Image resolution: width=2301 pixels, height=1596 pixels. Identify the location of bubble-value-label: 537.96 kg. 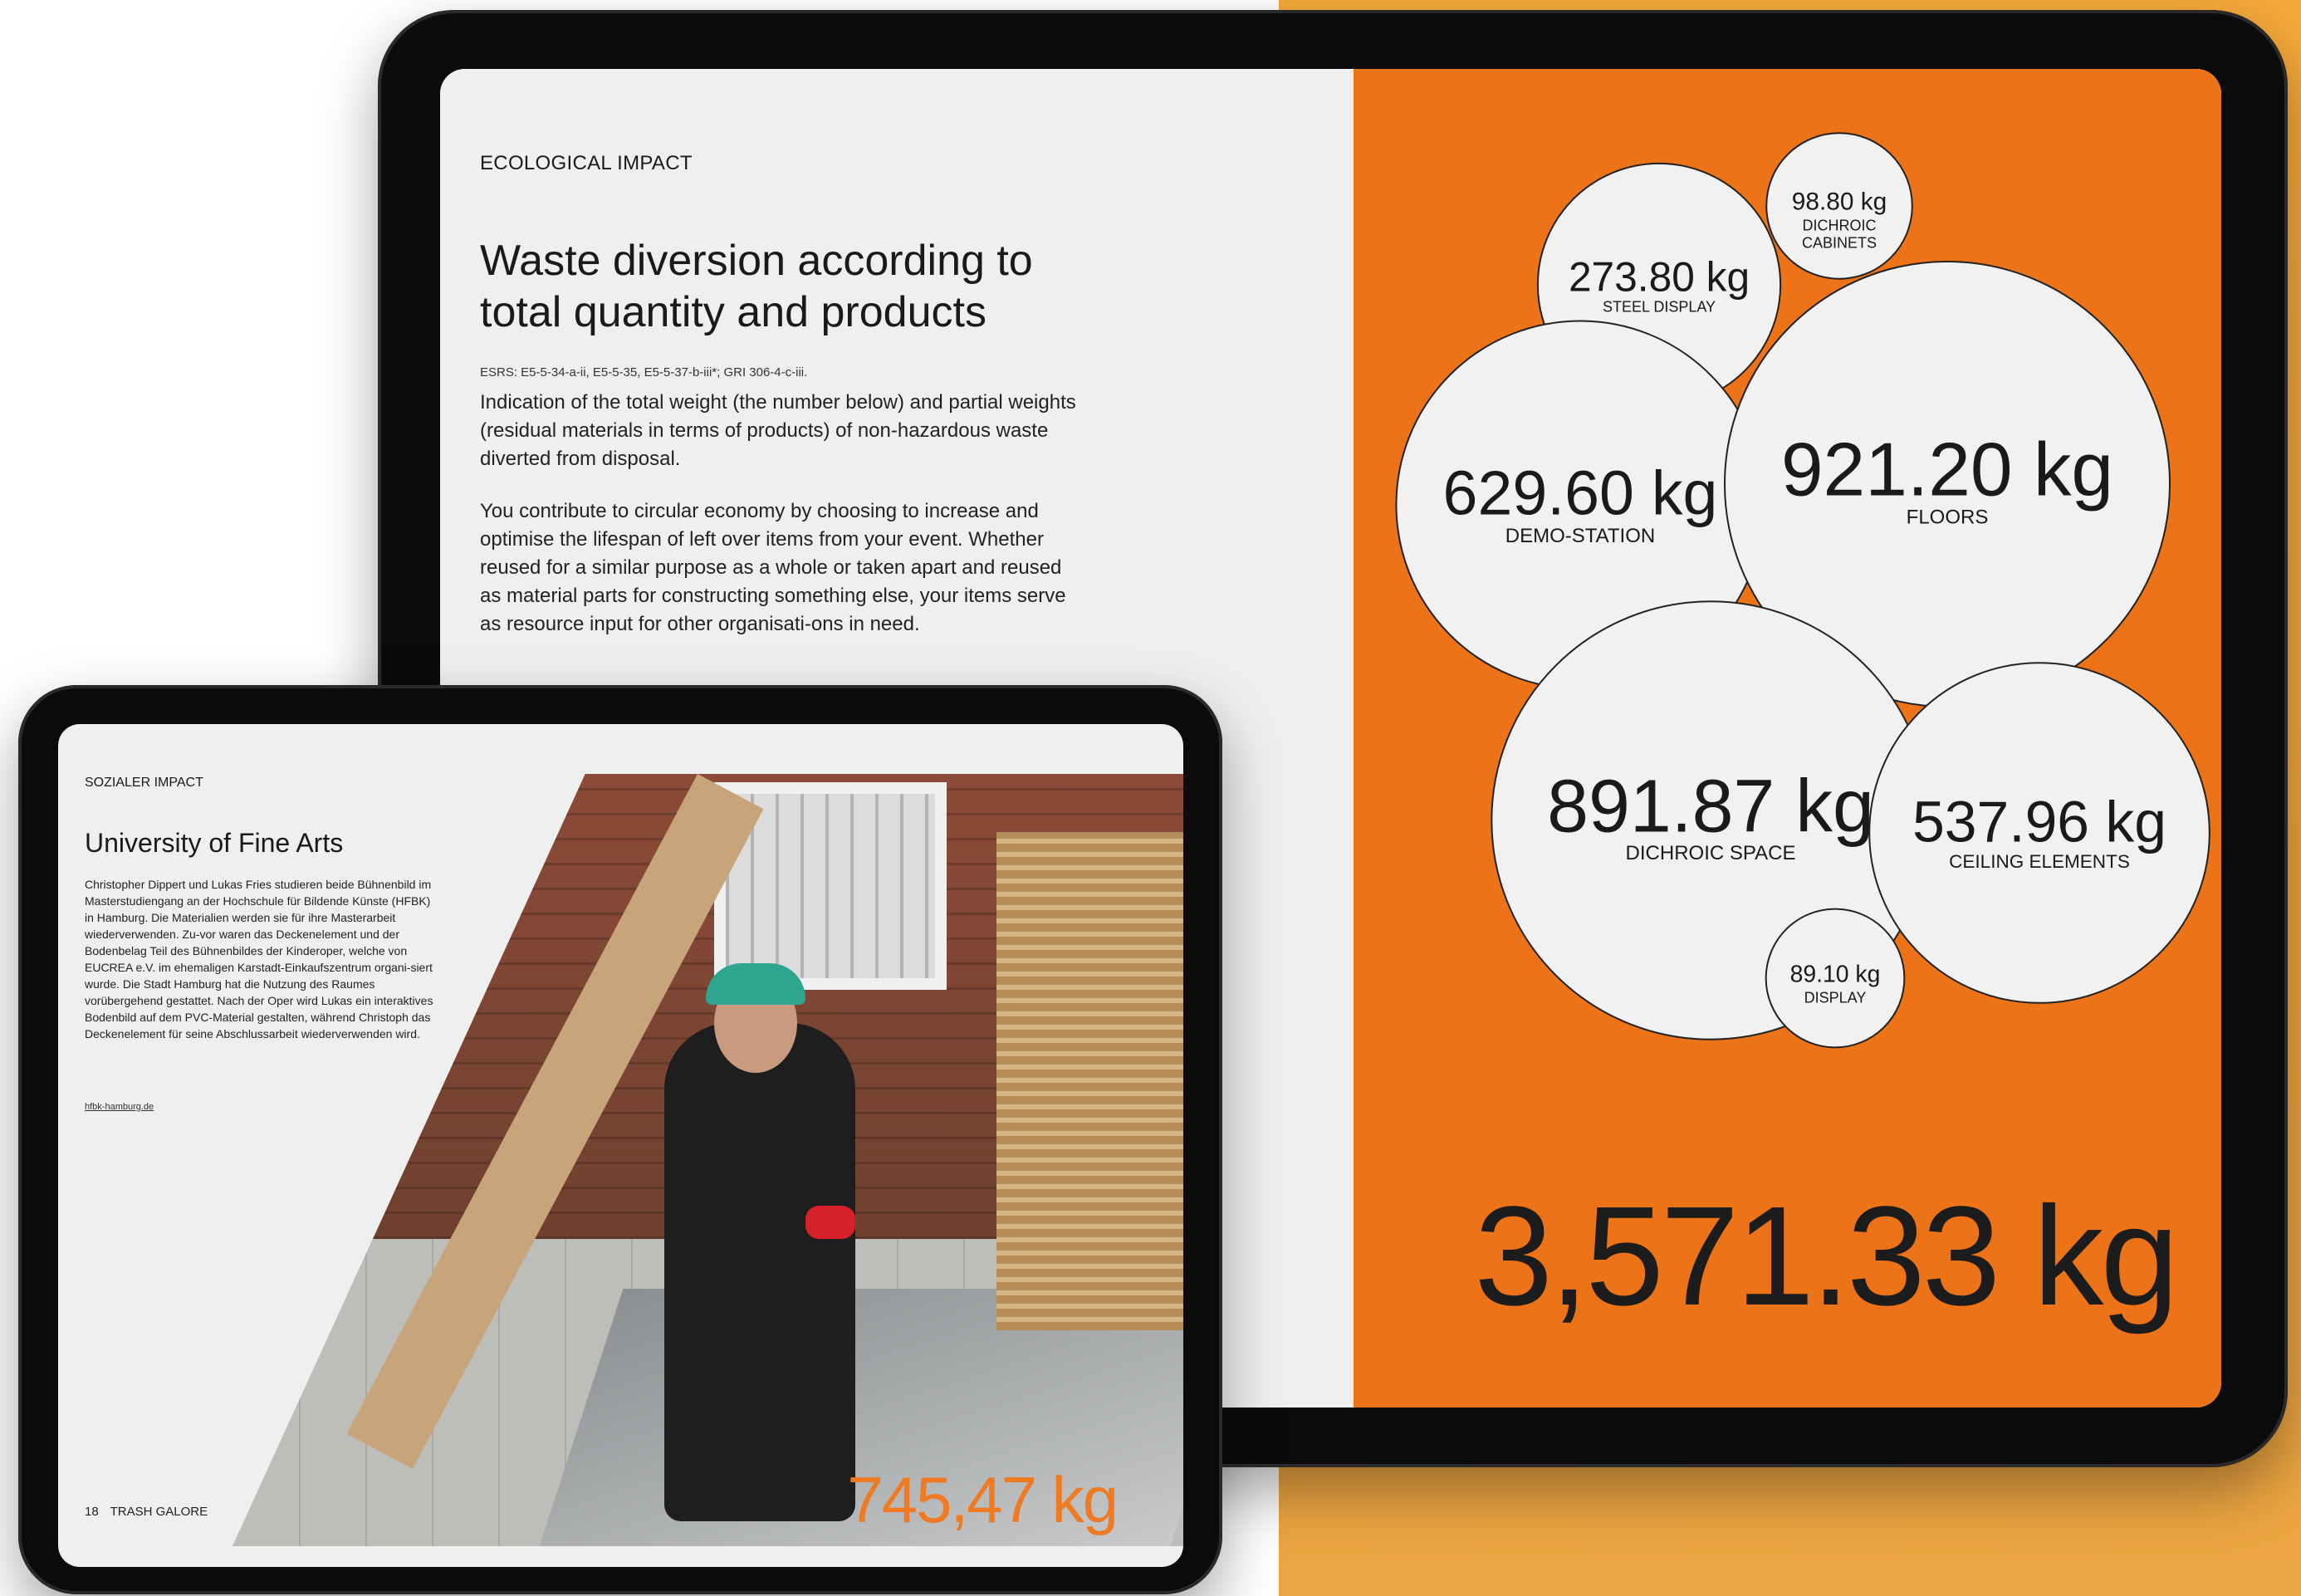
(2039, 821).